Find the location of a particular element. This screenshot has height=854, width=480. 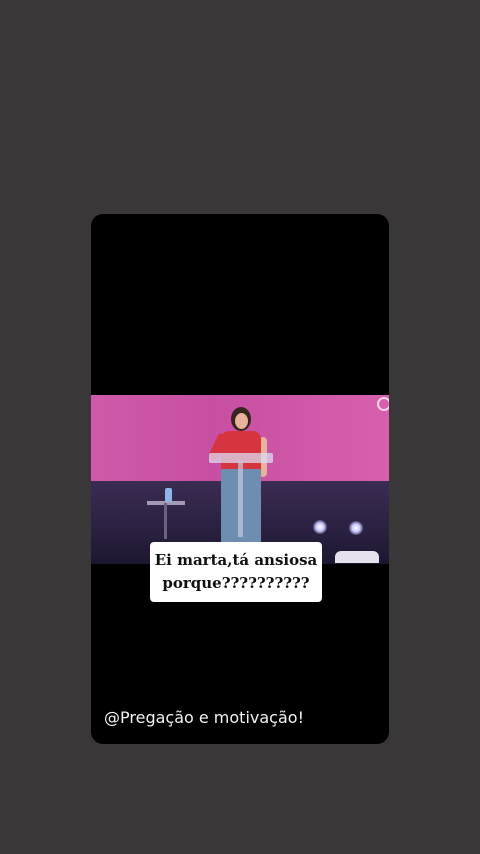

watermark-text: @Pregação e motivação! is located at coordinates (204, 717).